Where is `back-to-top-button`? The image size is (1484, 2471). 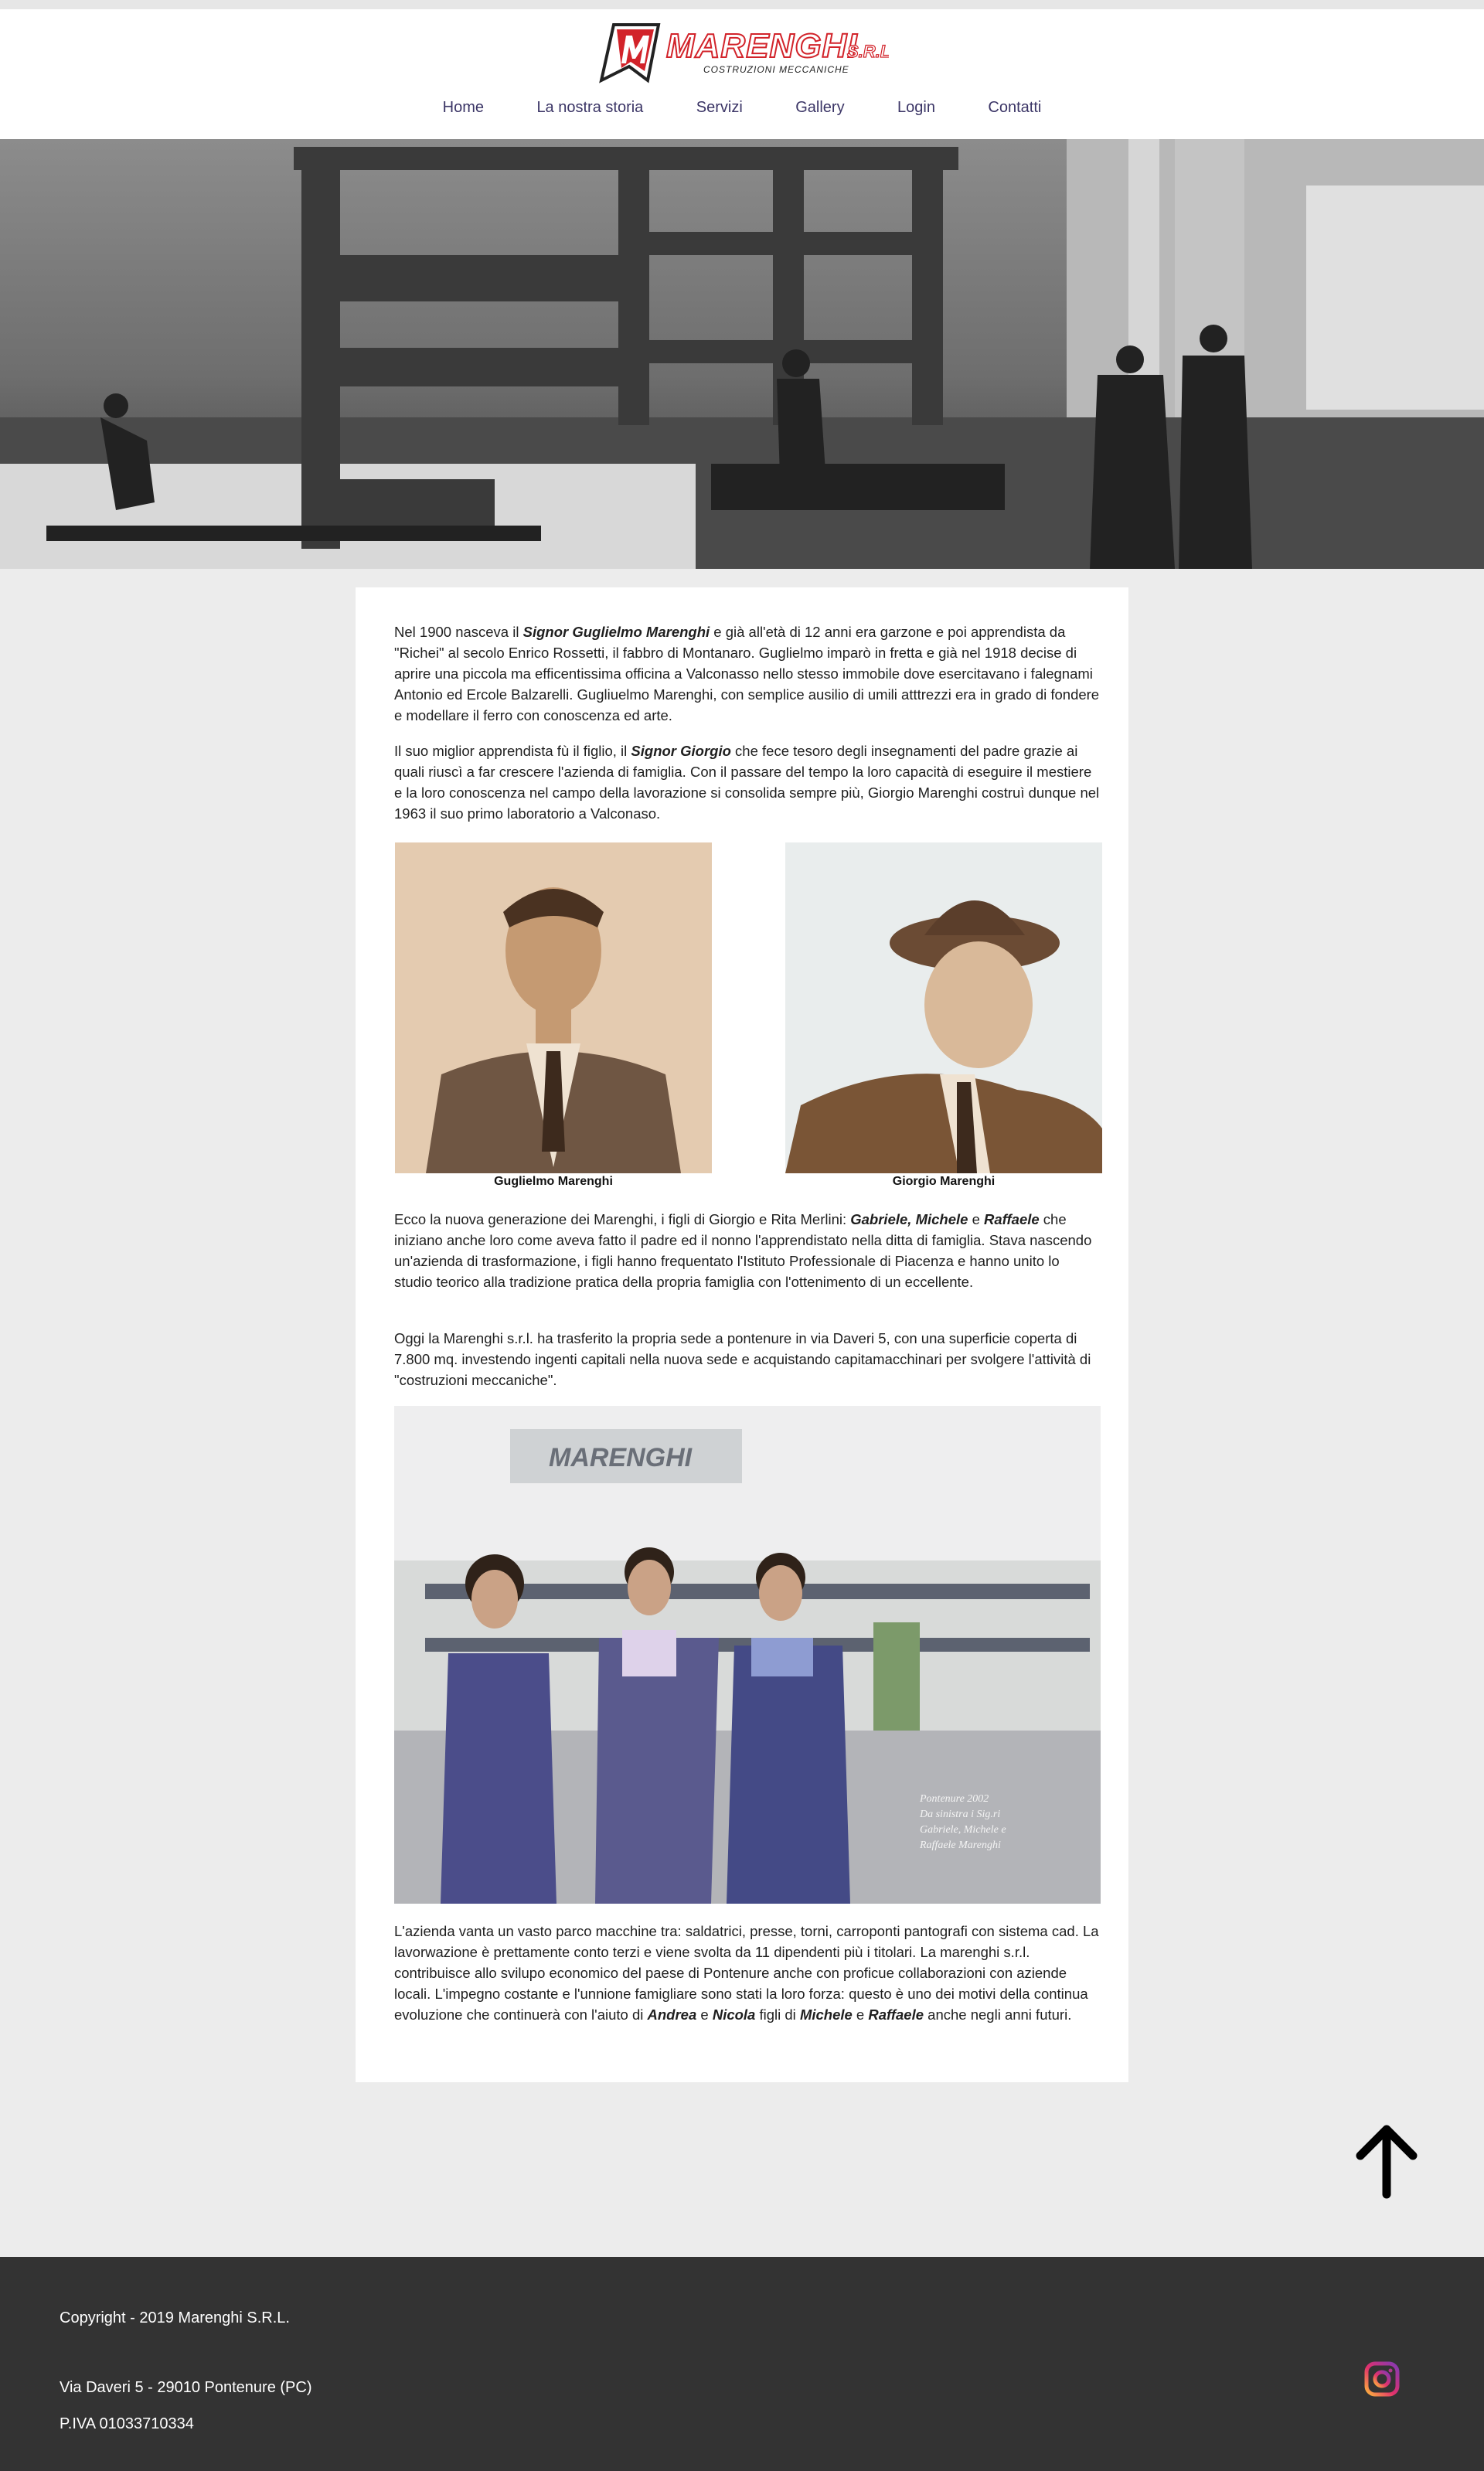 back-to-top-button is located at coordinates (1386, 2161).